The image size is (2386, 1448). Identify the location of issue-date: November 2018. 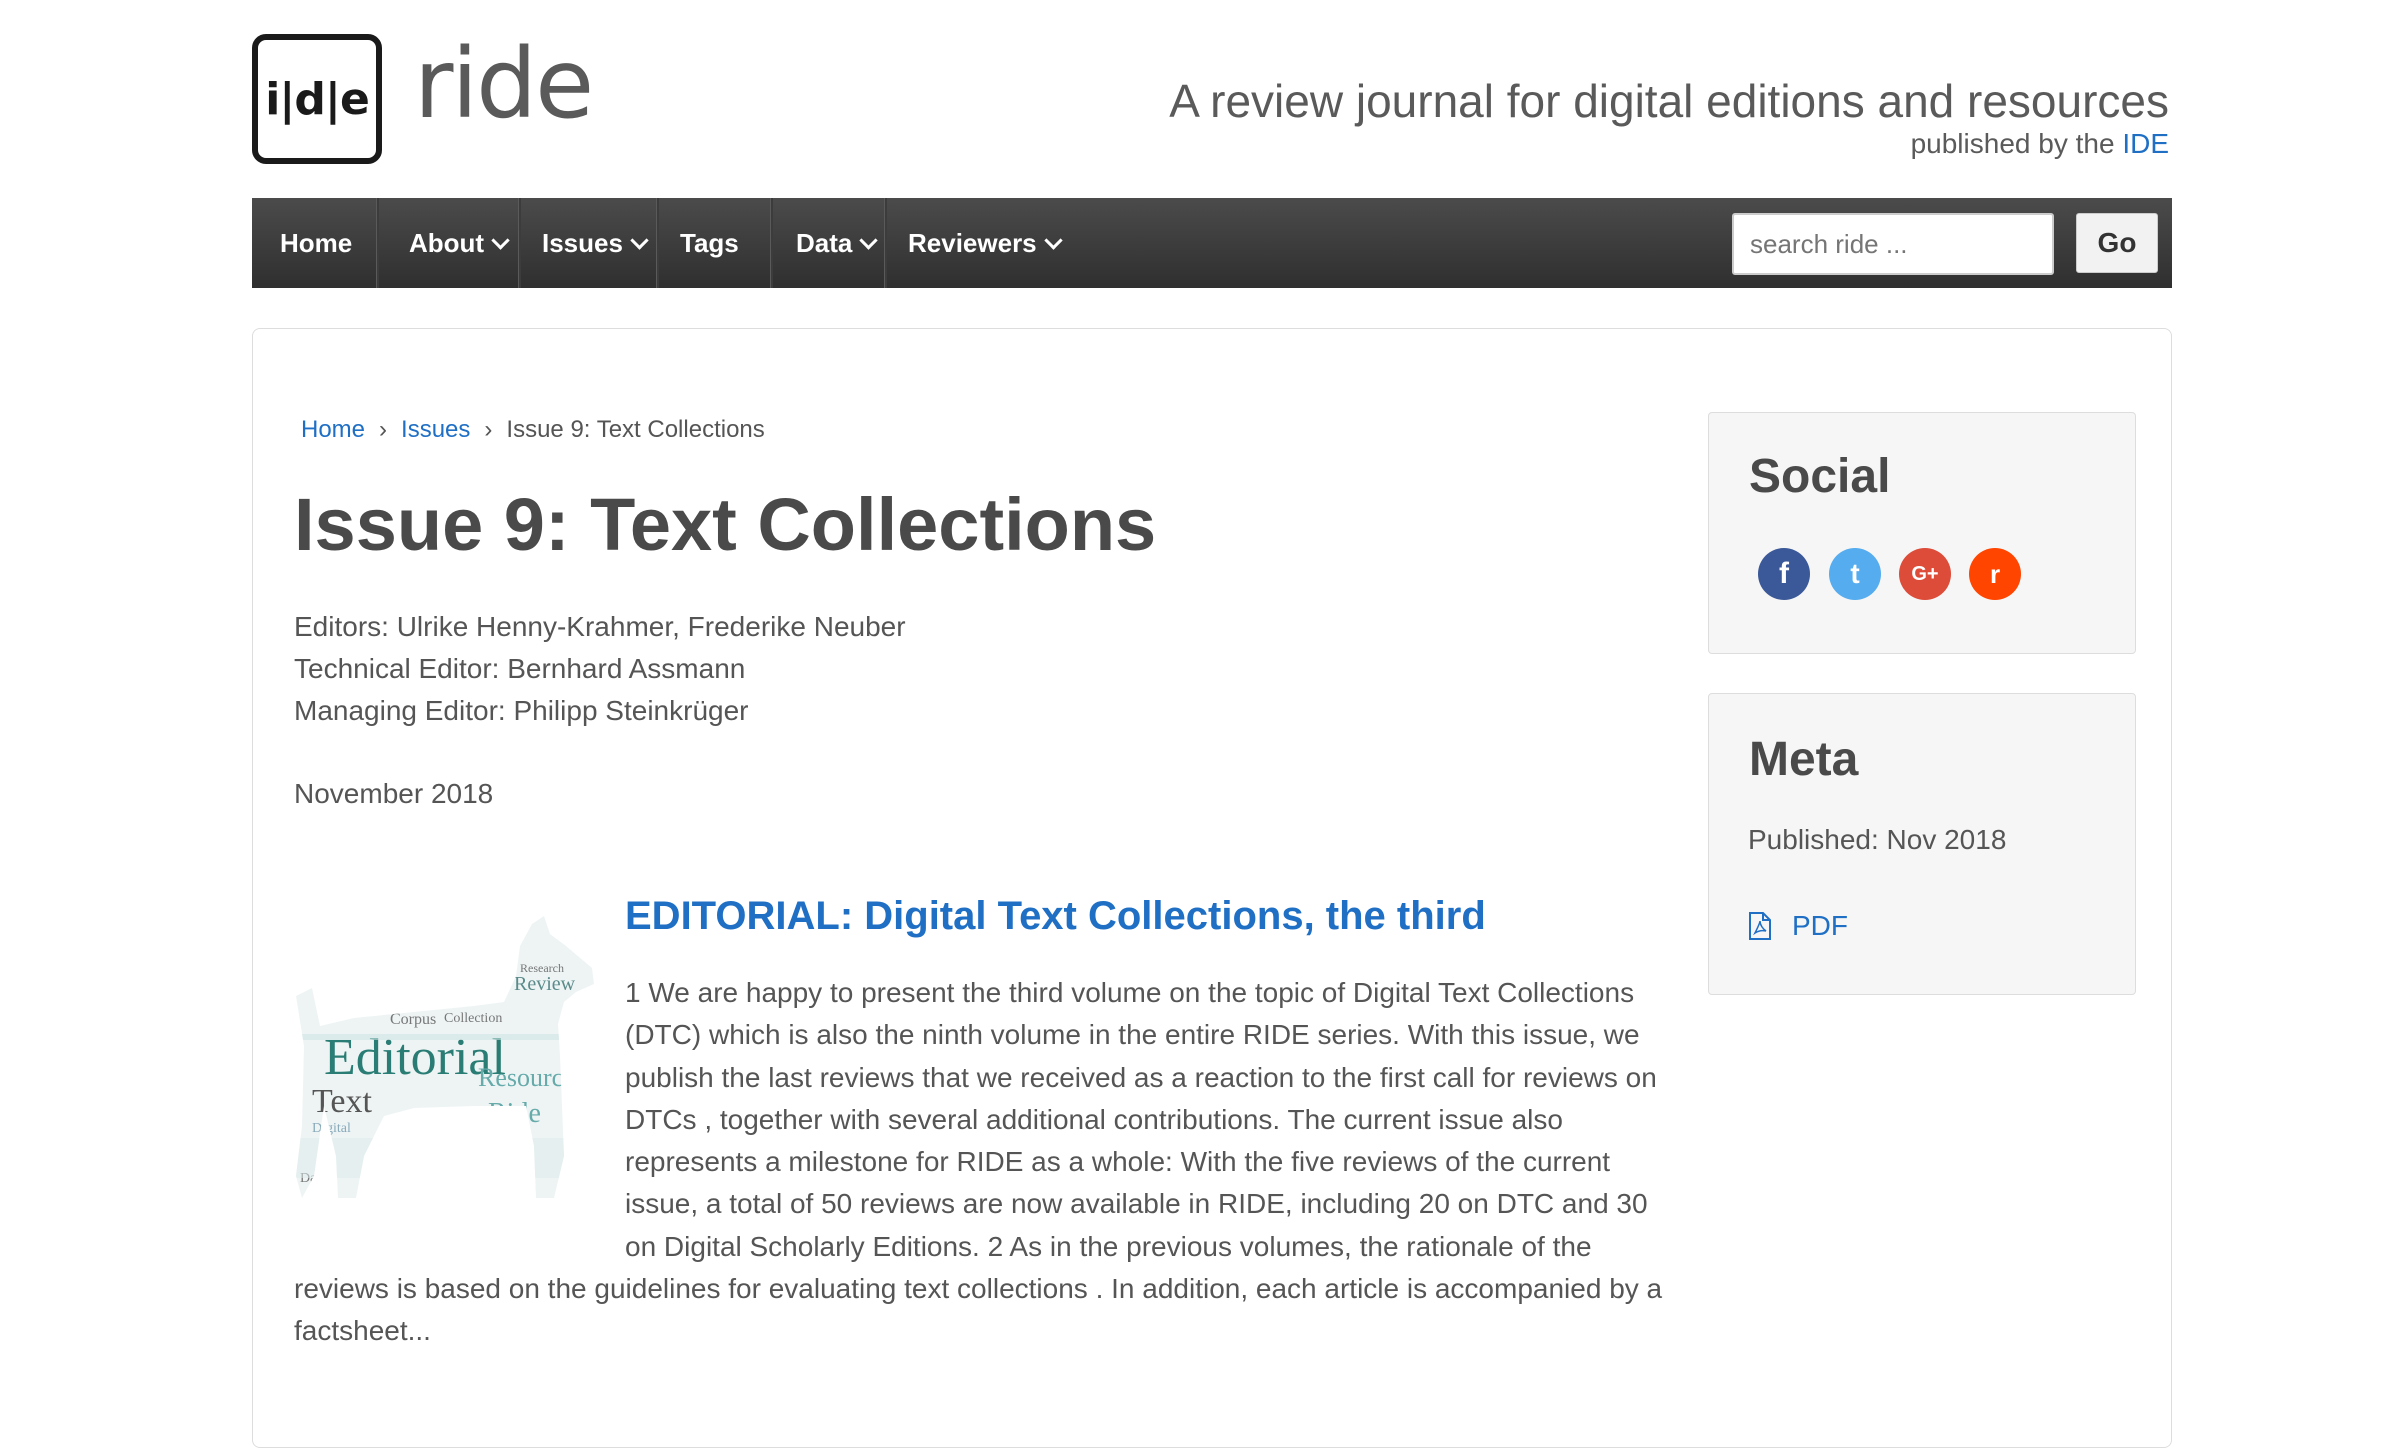
(394, 793).